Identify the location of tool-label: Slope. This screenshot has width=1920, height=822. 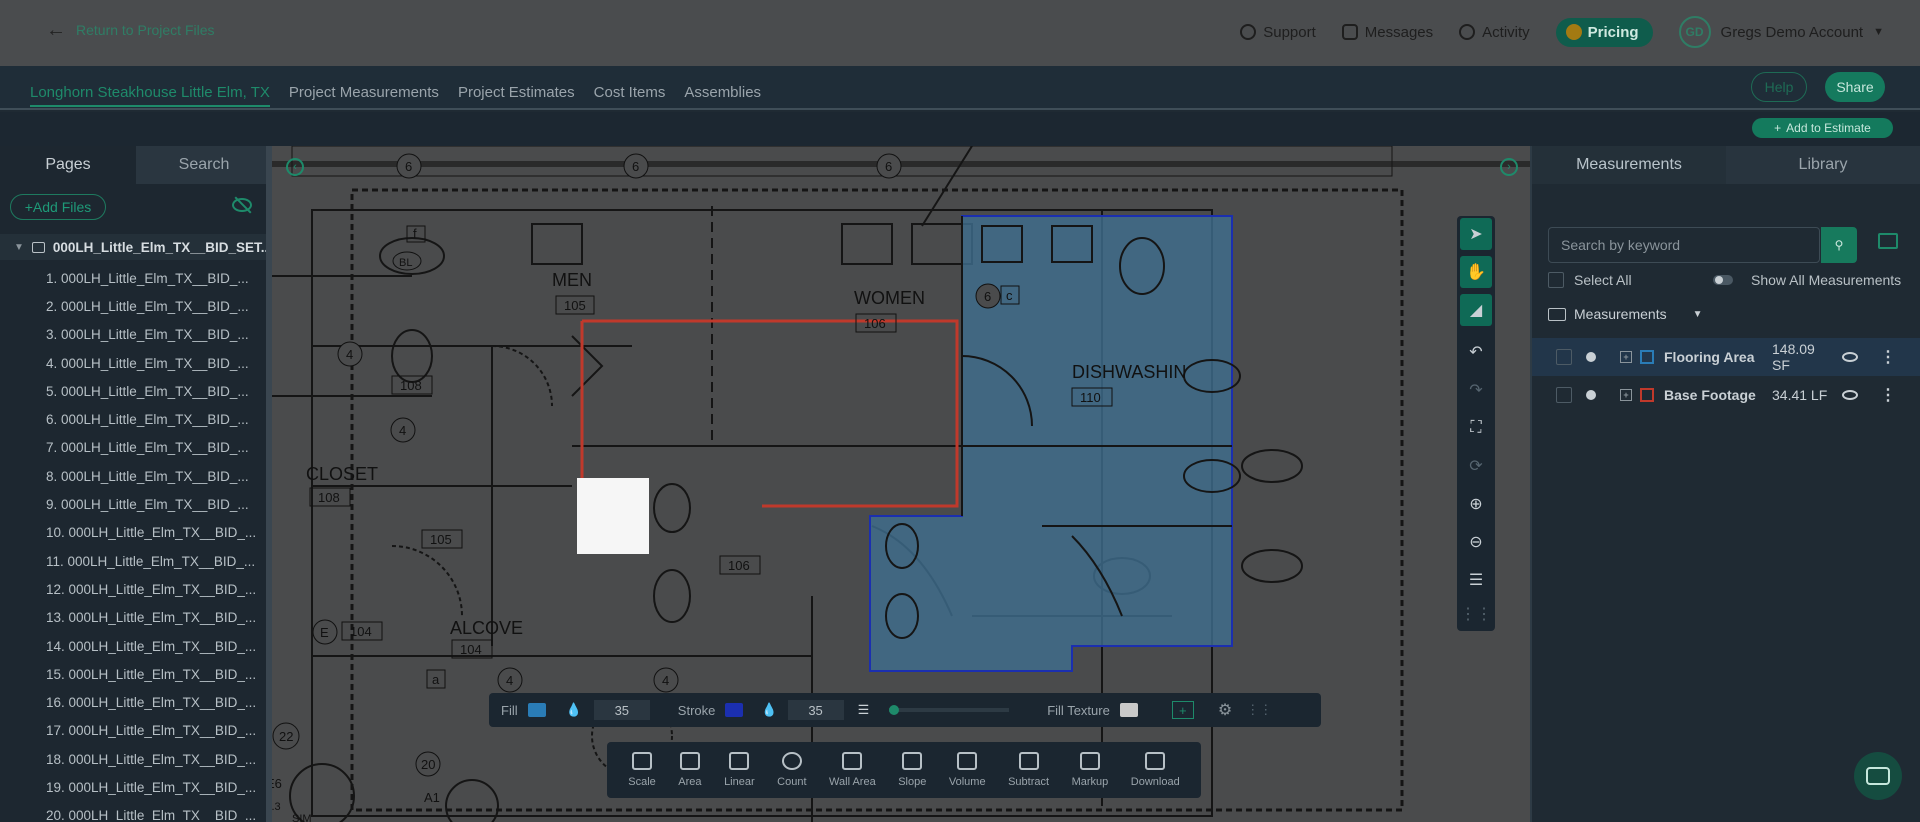
(912, 782).